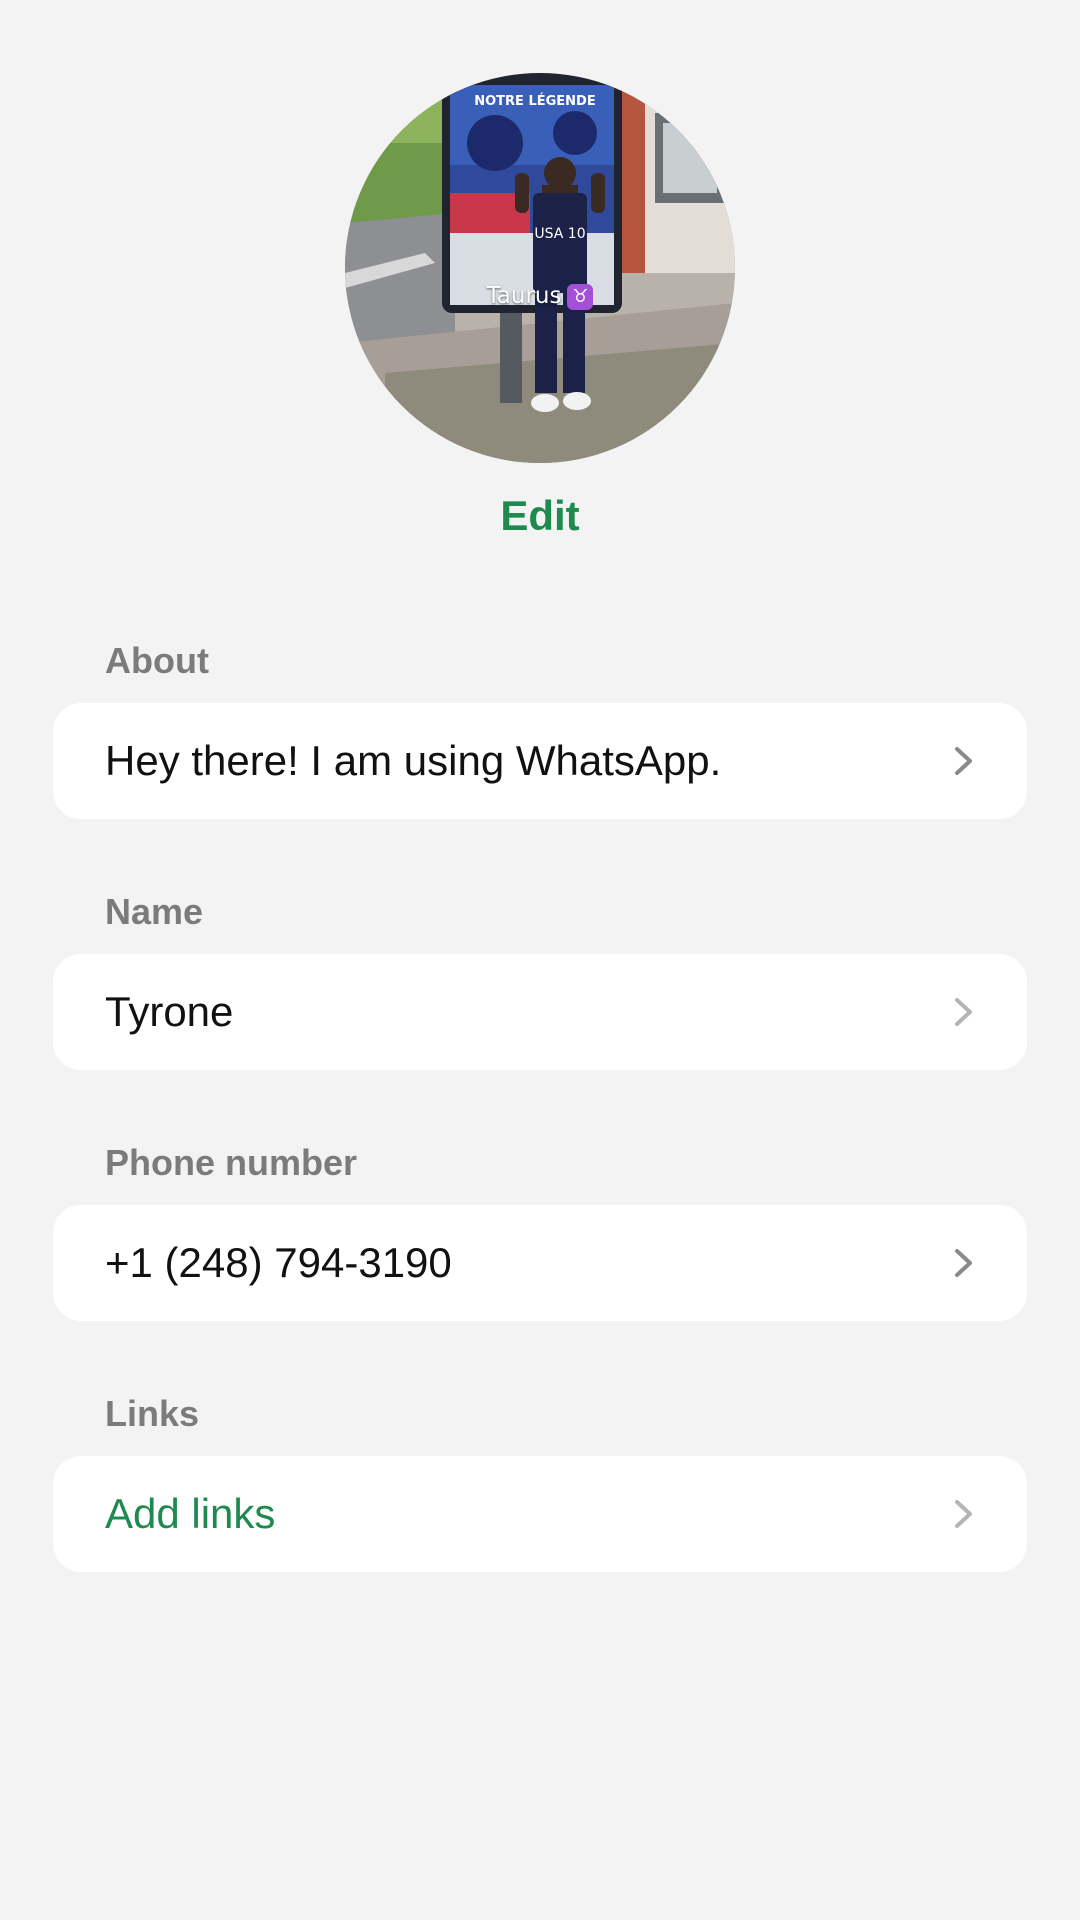 Image resolution: width=1080 pixels, height=1920 pixels. I want to click on phone-row: +1 (248) 794-3190, so click(540, 1263).